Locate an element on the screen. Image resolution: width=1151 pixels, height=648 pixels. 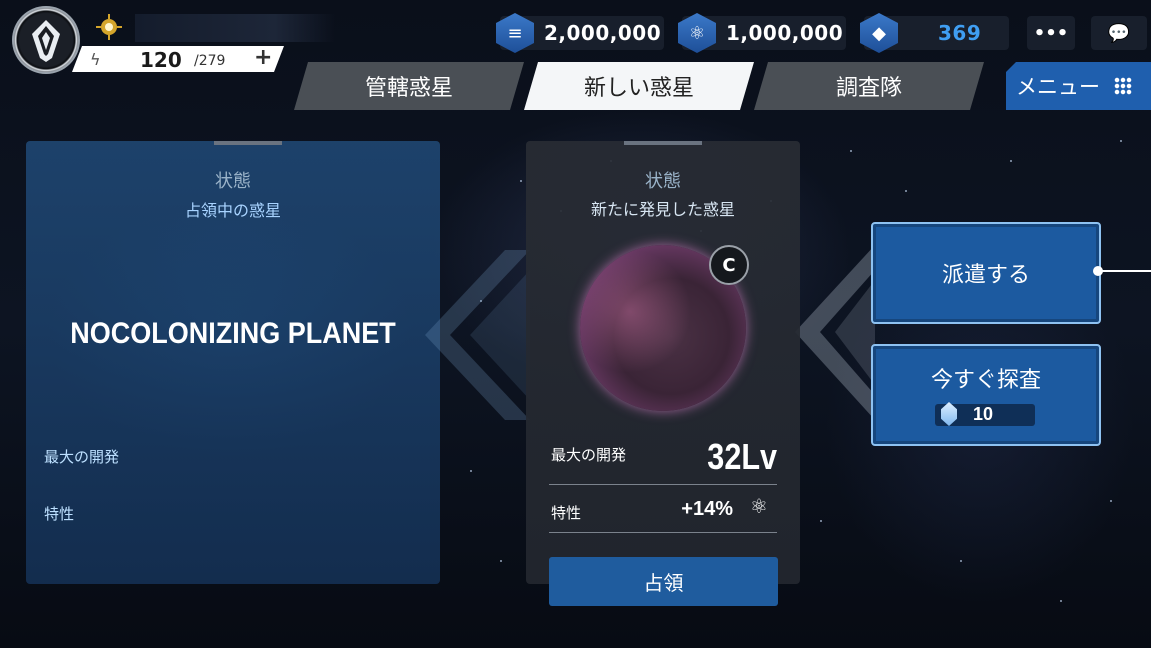
explore-now-button: 今すぐ探査 10 is located at coordinates (986, 395).